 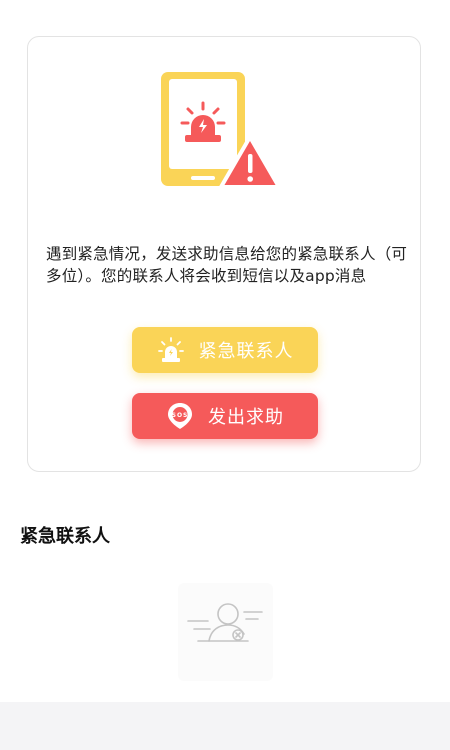 I want to click on bottom-bar, so click(x=225, y=726).